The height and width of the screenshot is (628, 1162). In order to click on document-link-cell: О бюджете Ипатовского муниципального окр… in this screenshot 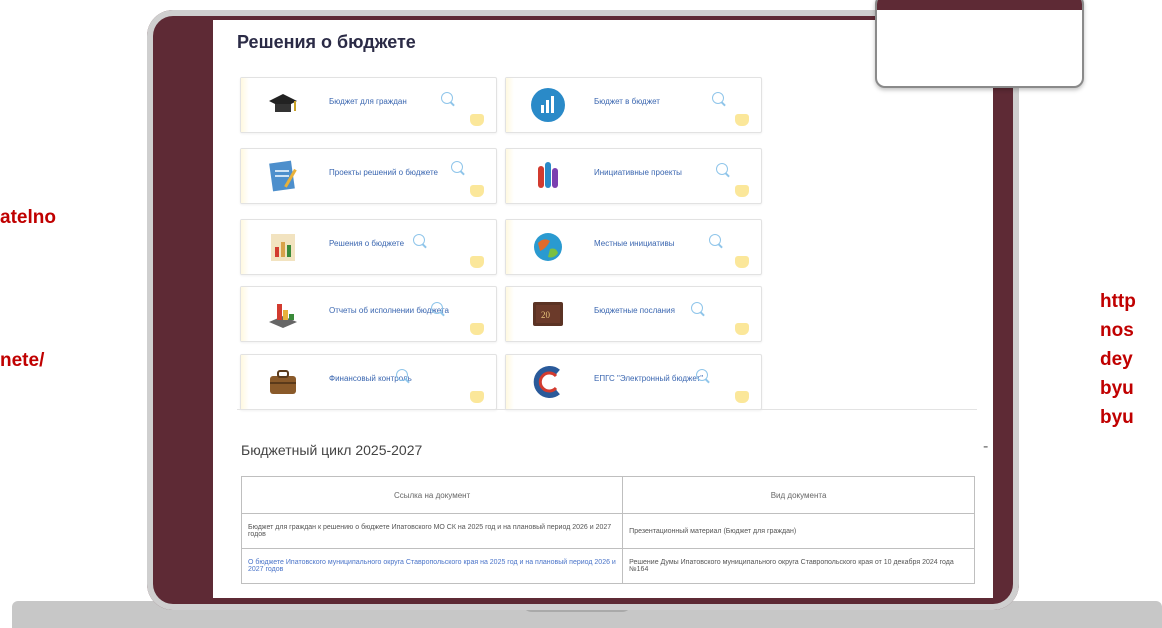, I will do `click(432, 566)`.